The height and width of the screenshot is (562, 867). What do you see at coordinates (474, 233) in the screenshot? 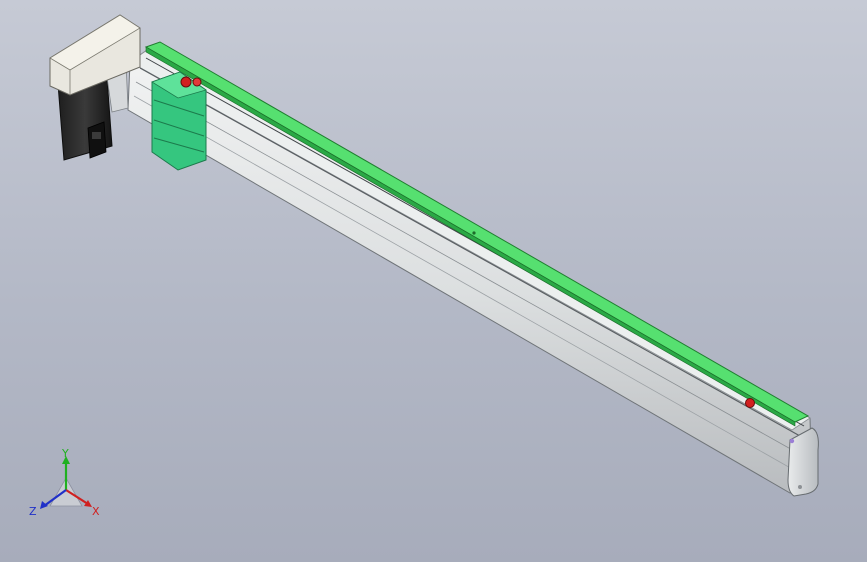
I see `cover-screw-icon` at bounding box center [474, 233].